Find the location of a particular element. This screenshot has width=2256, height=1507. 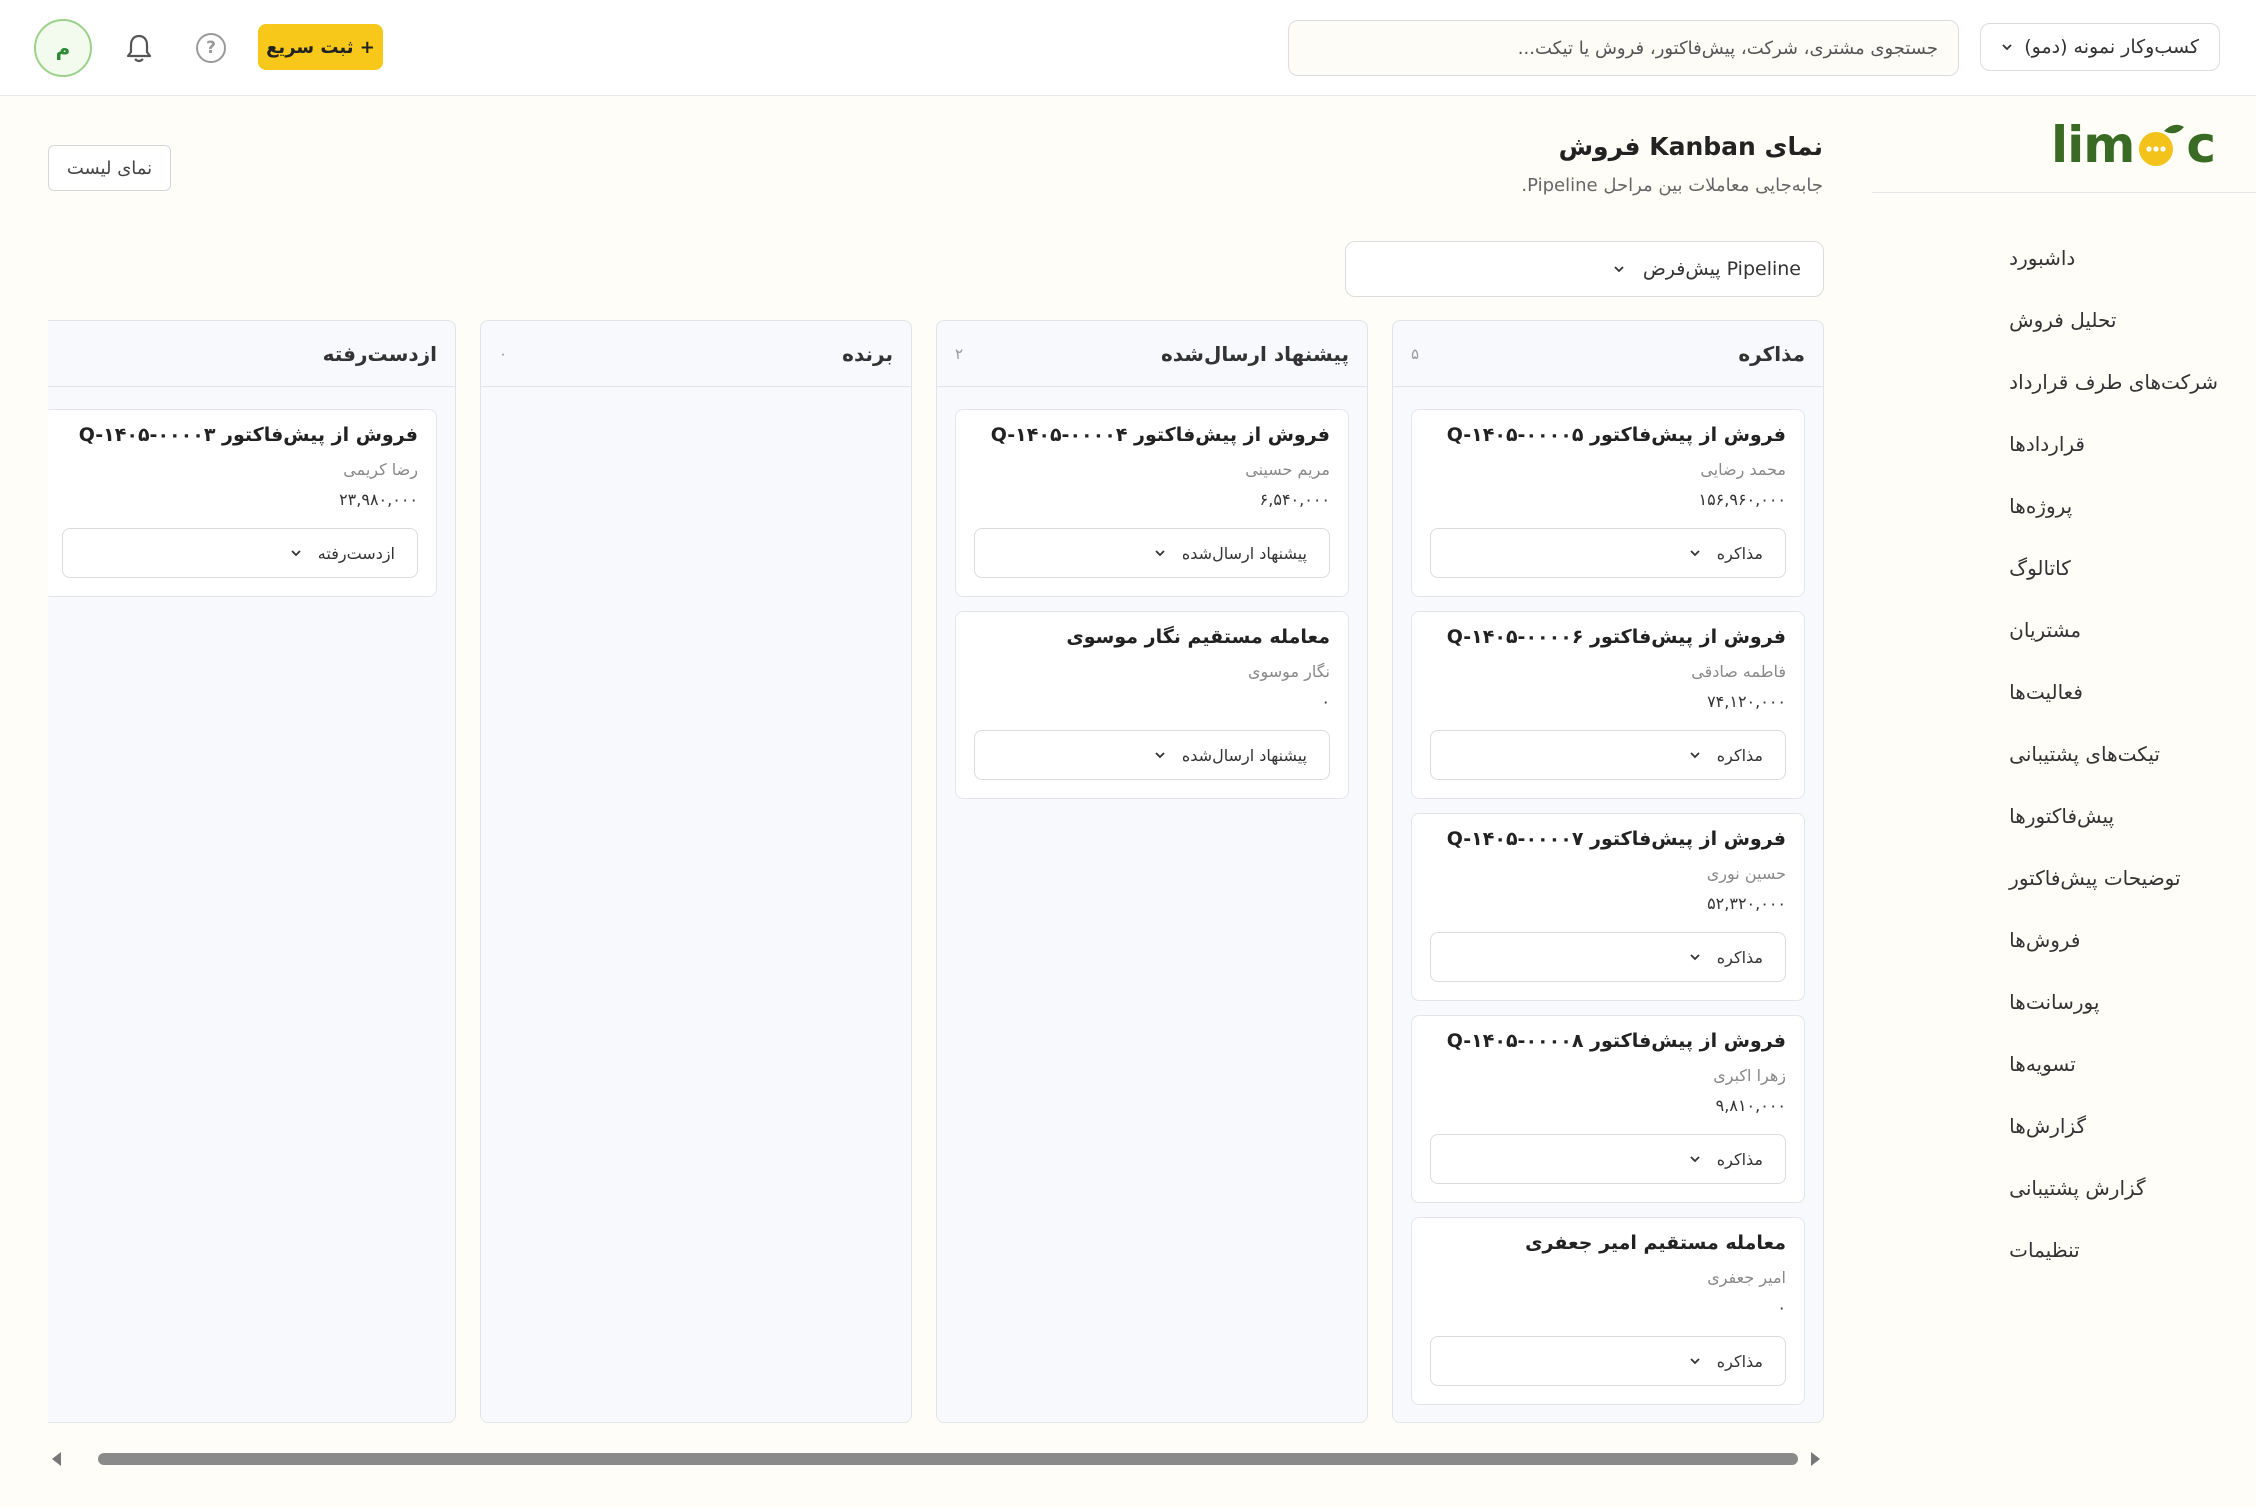

sidebar-item-support-tickets: تیکت‌های پشتیبانی is located at coordinates (2113, 754).